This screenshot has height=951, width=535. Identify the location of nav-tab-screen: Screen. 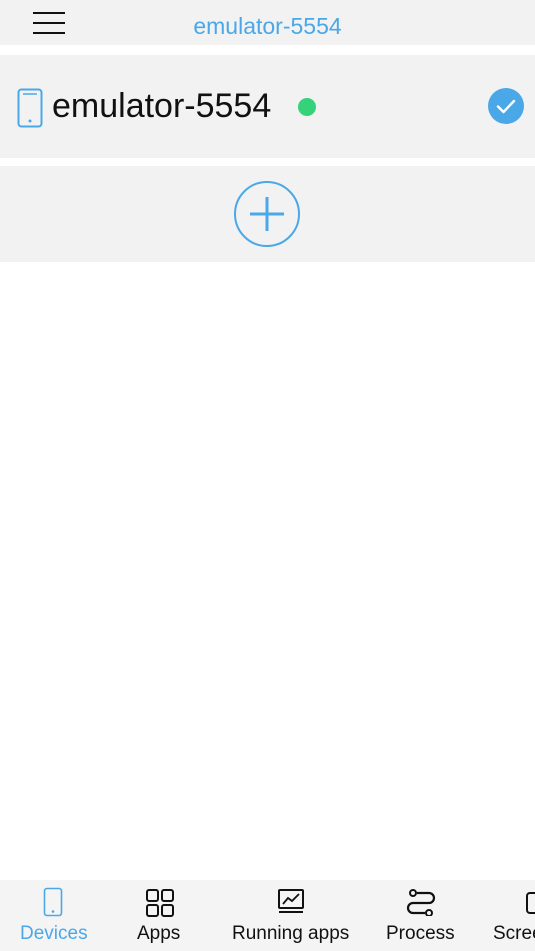
(512, 915).